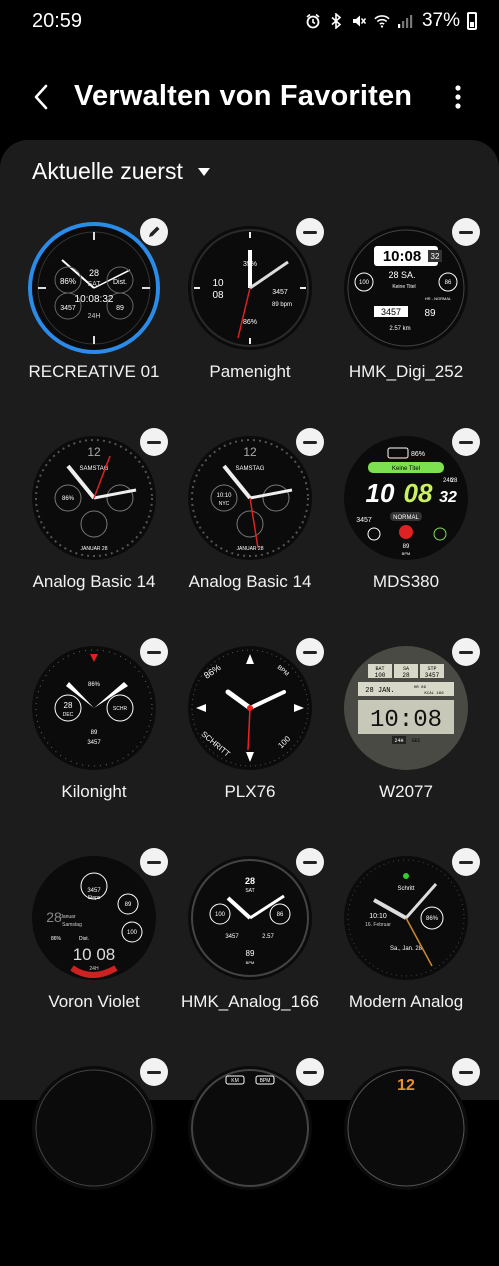 Image resolution: width=499 pixels, height=1266 pixels. I want to click on face-text: SCHR, so click(120, 709).